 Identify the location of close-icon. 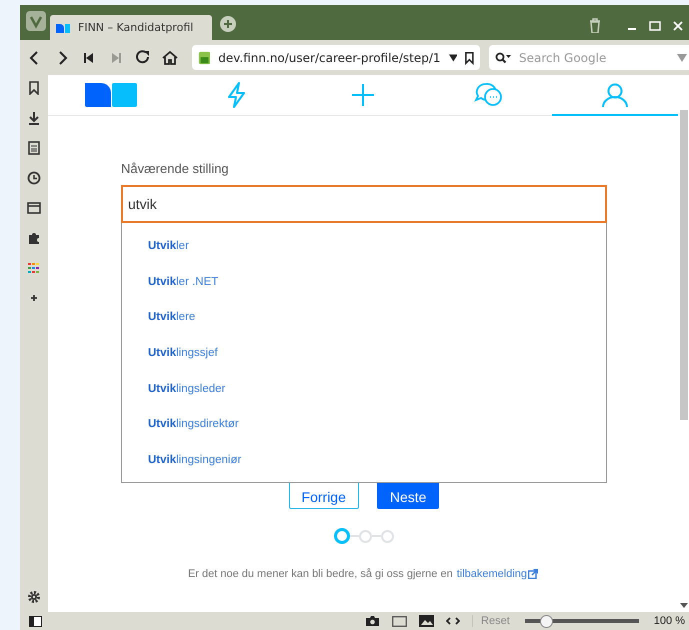
(678, 25).